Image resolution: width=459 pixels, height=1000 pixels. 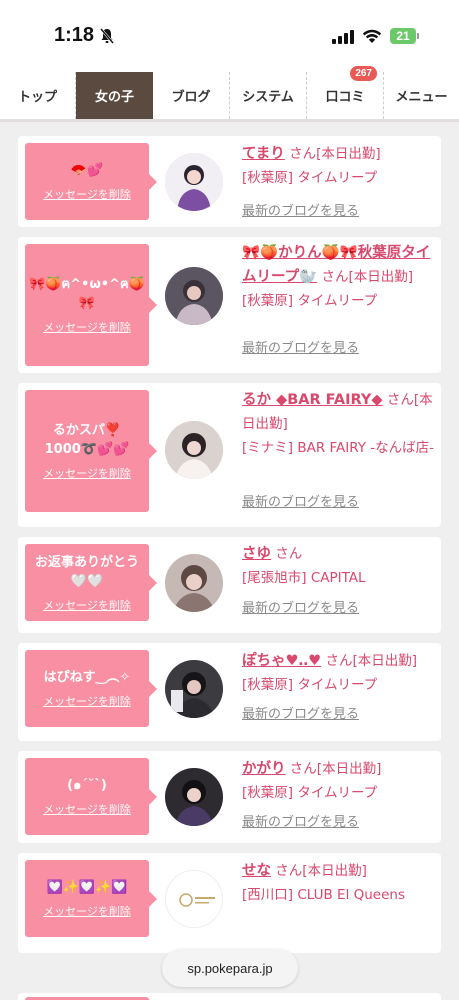 I want to click on nav-tabs: トップ 女の子 ブログ システム 口コミ 267 メニュー, so click(x=229, y=94).